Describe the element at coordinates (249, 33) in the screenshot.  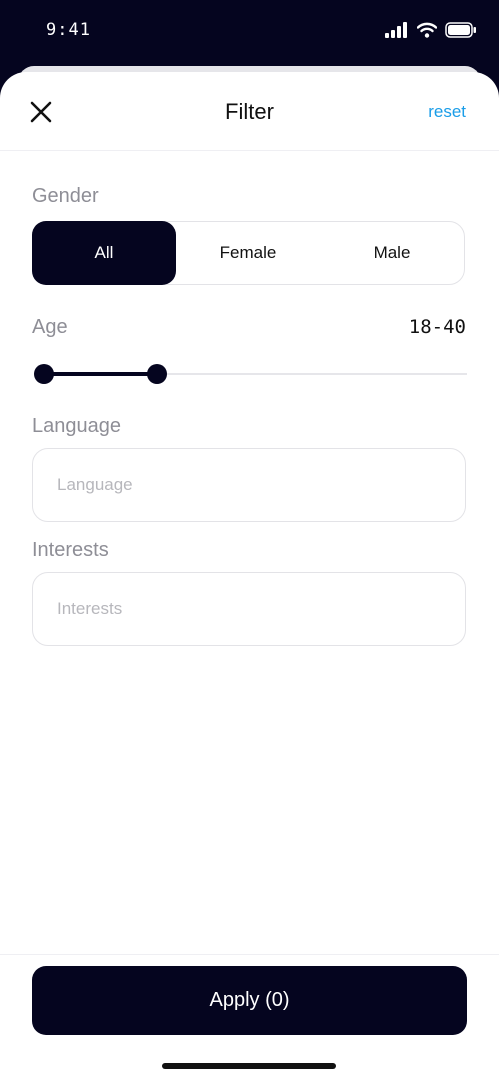
I see `status-bar: 9:41` at that location.